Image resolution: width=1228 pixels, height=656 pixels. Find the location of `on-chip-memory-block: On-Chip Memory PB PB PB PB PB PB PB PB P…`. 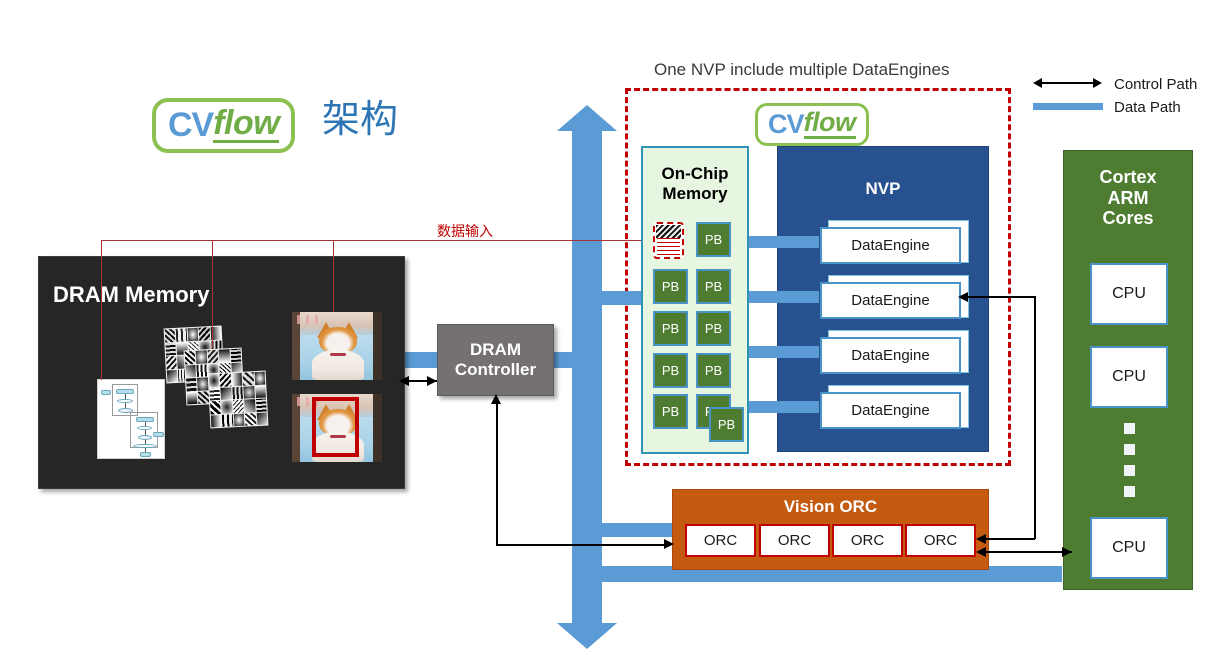

on-chip-memory-block: On-Chip Memory PB PB PB PB PB PB PB PB P… is located at coordinates (695, 300).